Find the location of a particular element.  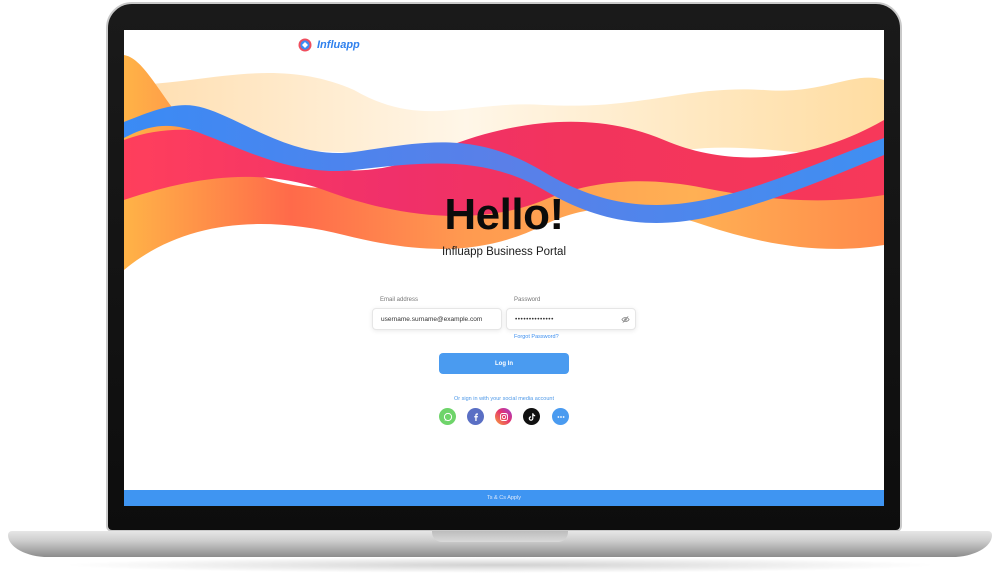

hero-subtitle: Influapp Business Portal is located at coordinates (504, 252).